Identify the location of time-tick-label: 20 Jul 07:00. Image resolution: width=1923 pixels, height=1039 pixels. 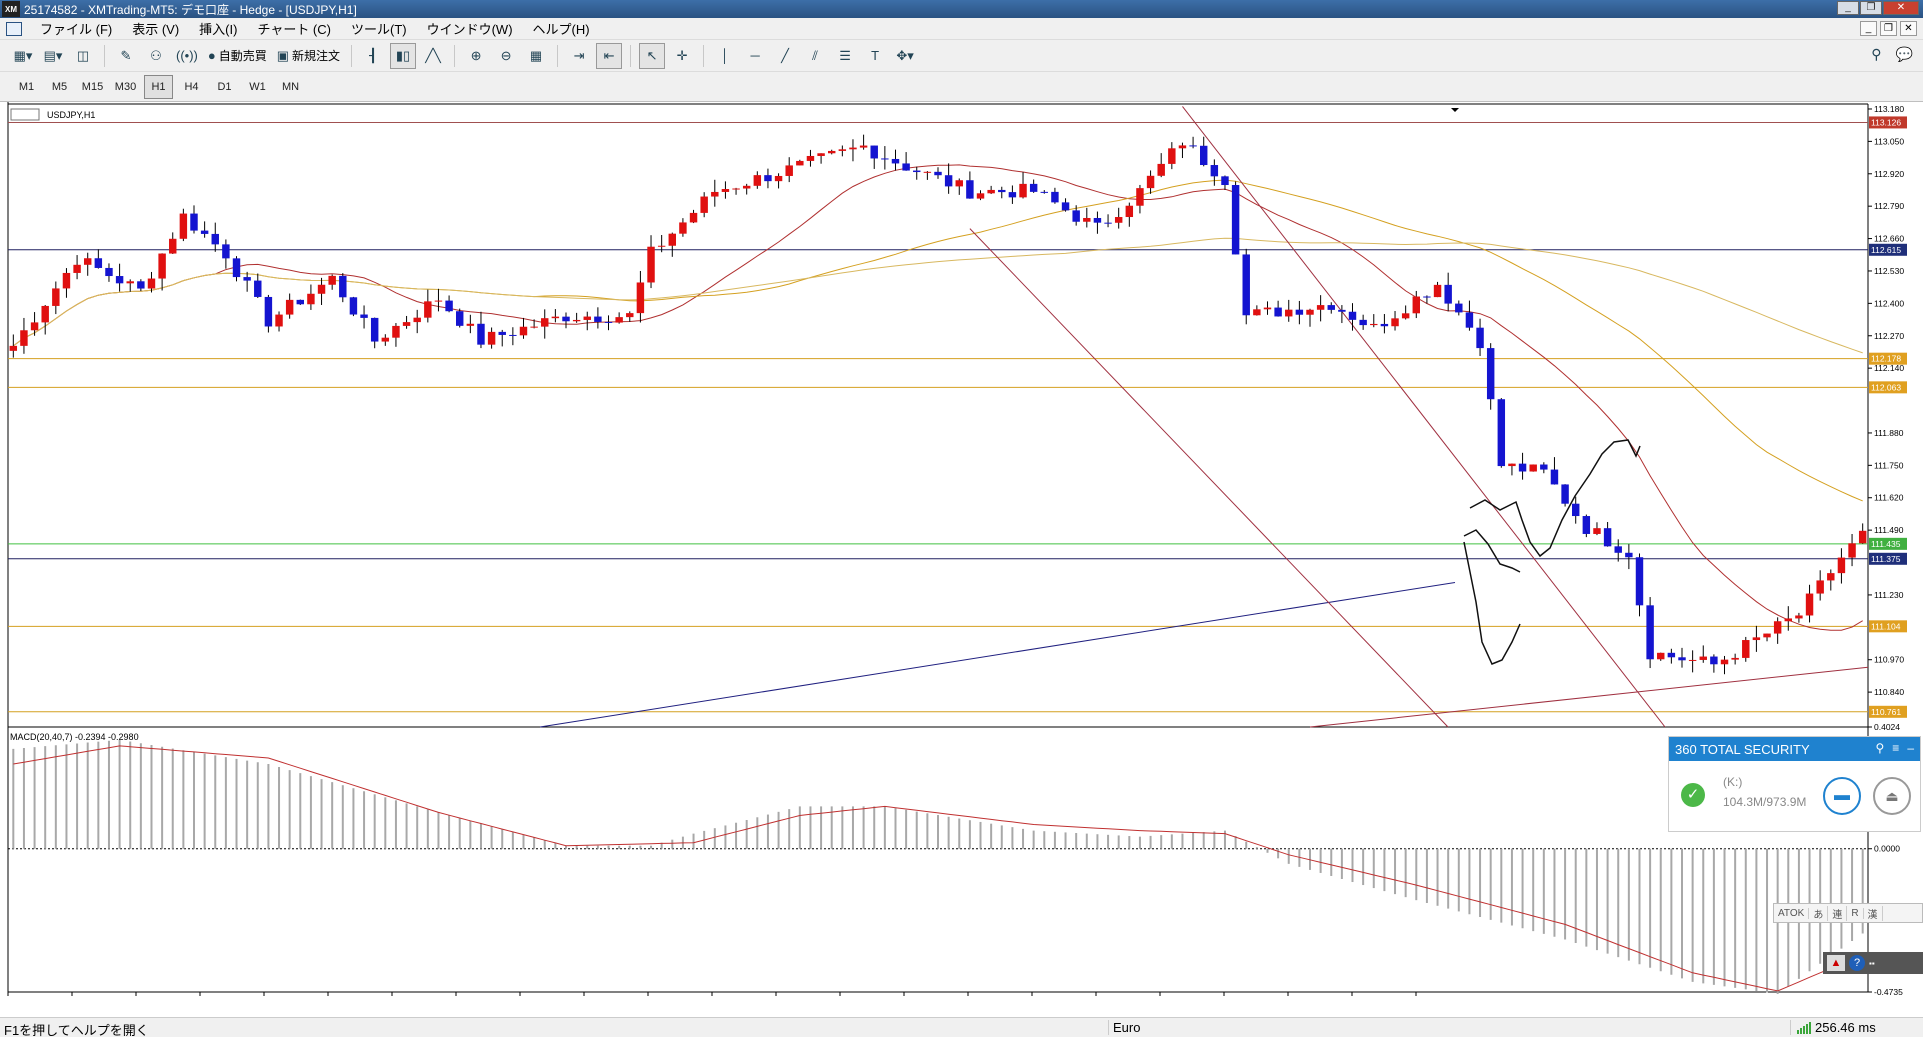
(1182, 998).